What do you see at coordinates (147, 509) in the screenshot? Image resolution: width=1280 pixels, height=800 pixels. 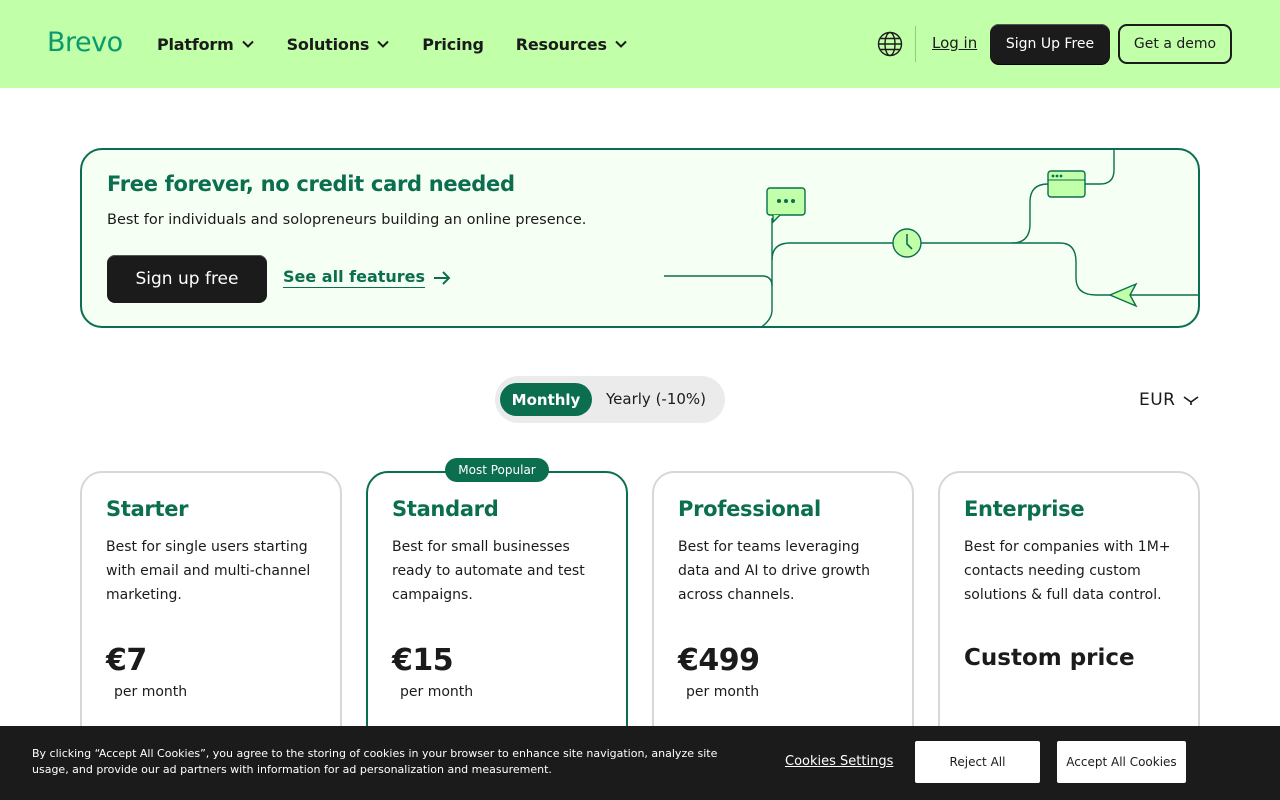 I see `plan-name: Starter` at bounding box center [147, 509].